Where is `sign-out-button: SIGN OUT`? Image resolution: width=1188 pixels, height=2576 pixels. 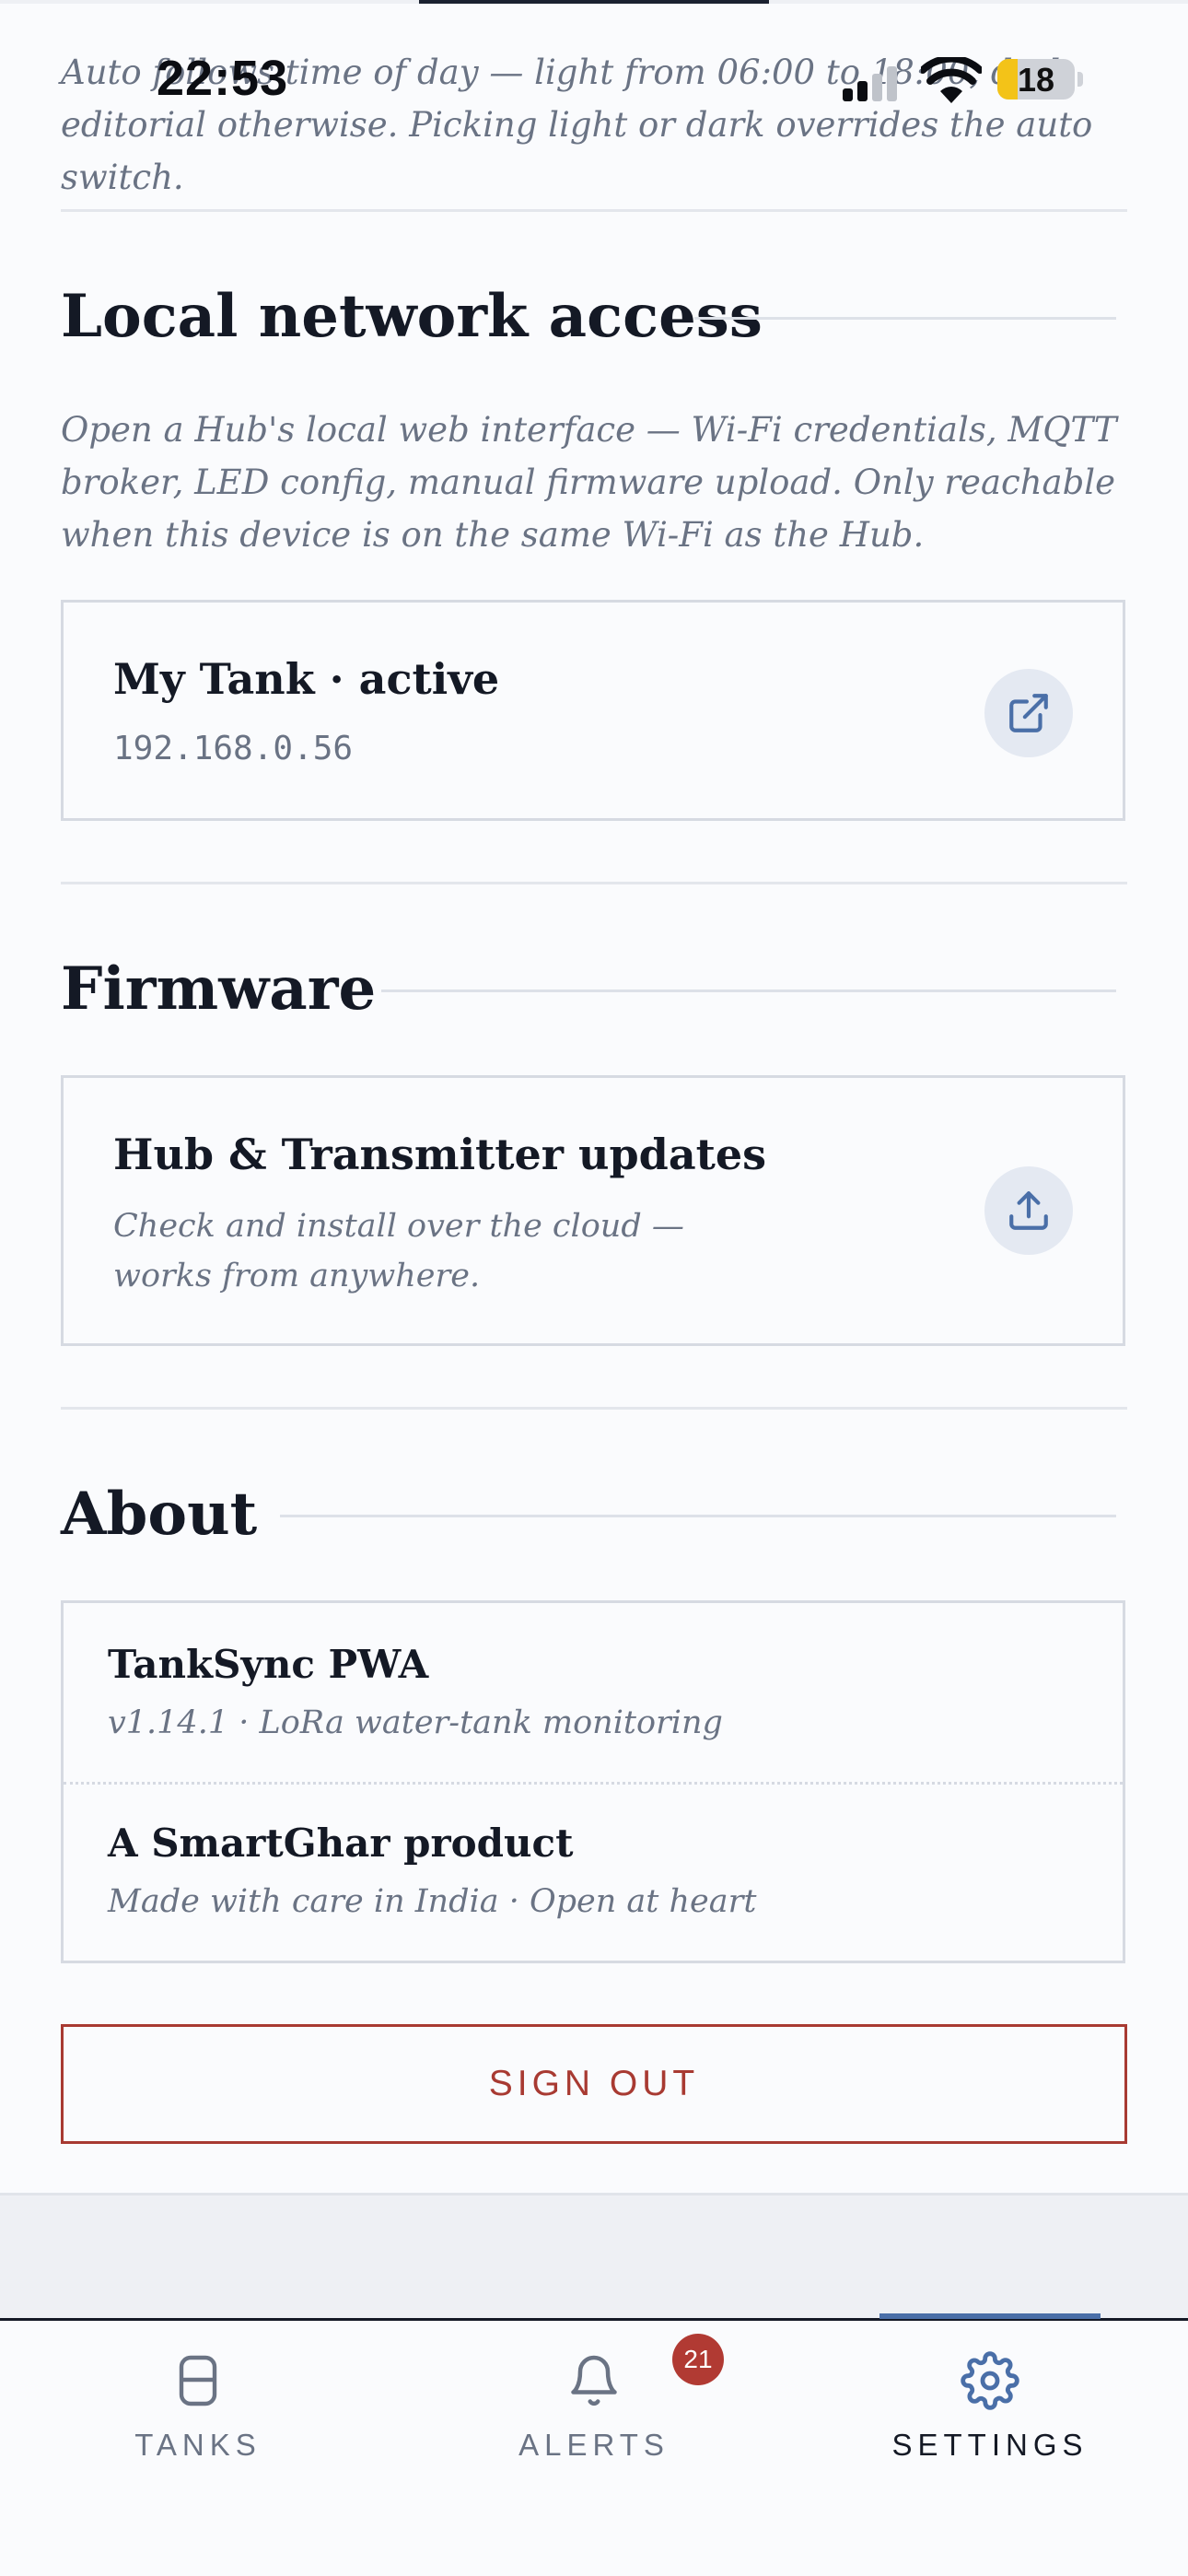 sign-out-button: SIGN OUT is located at coordinates (594, 2084).